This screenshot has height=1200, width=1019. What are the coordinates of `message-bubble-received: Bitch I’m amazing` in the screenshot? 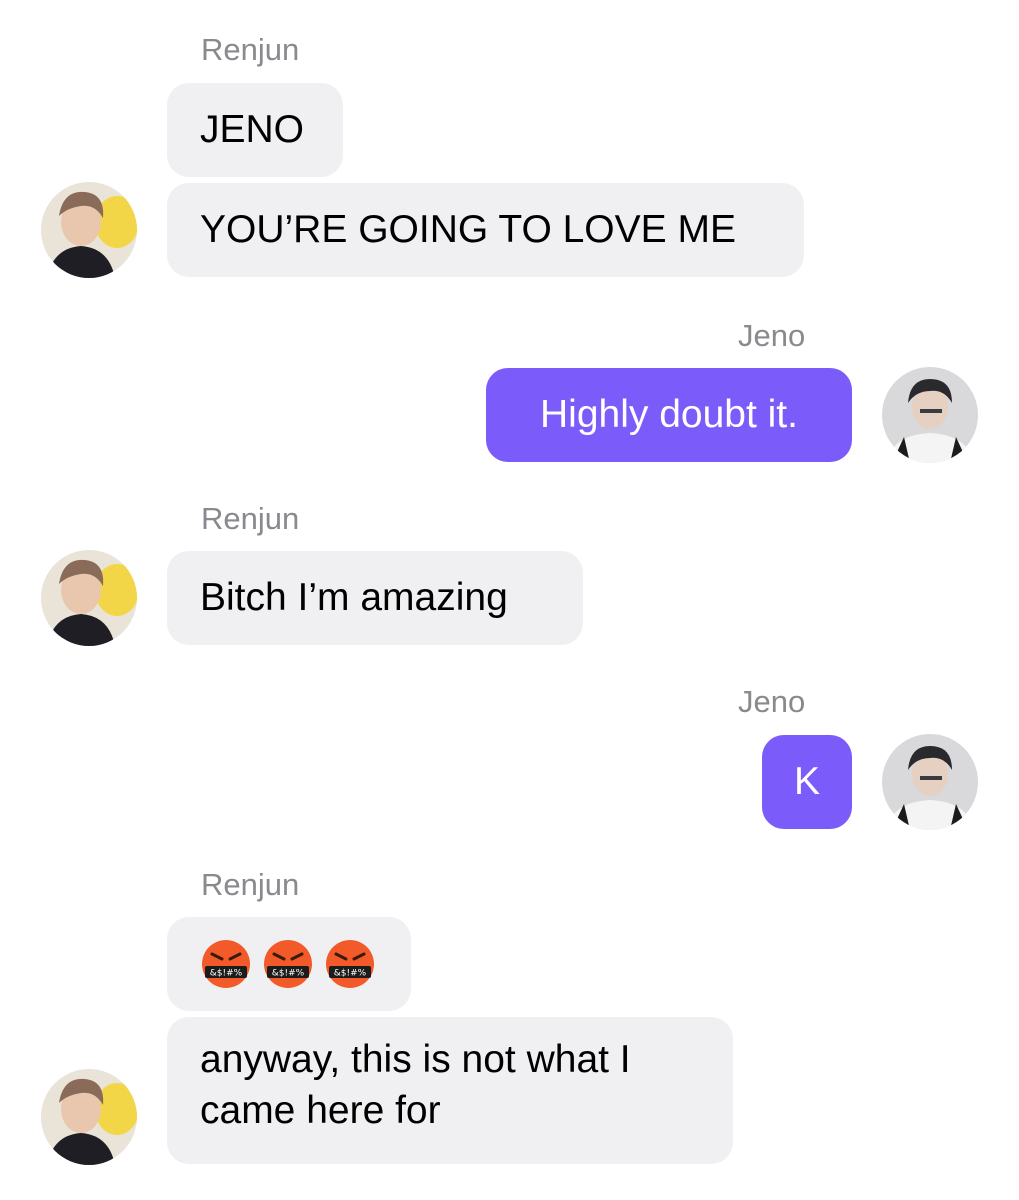 It's located at (375, 598).